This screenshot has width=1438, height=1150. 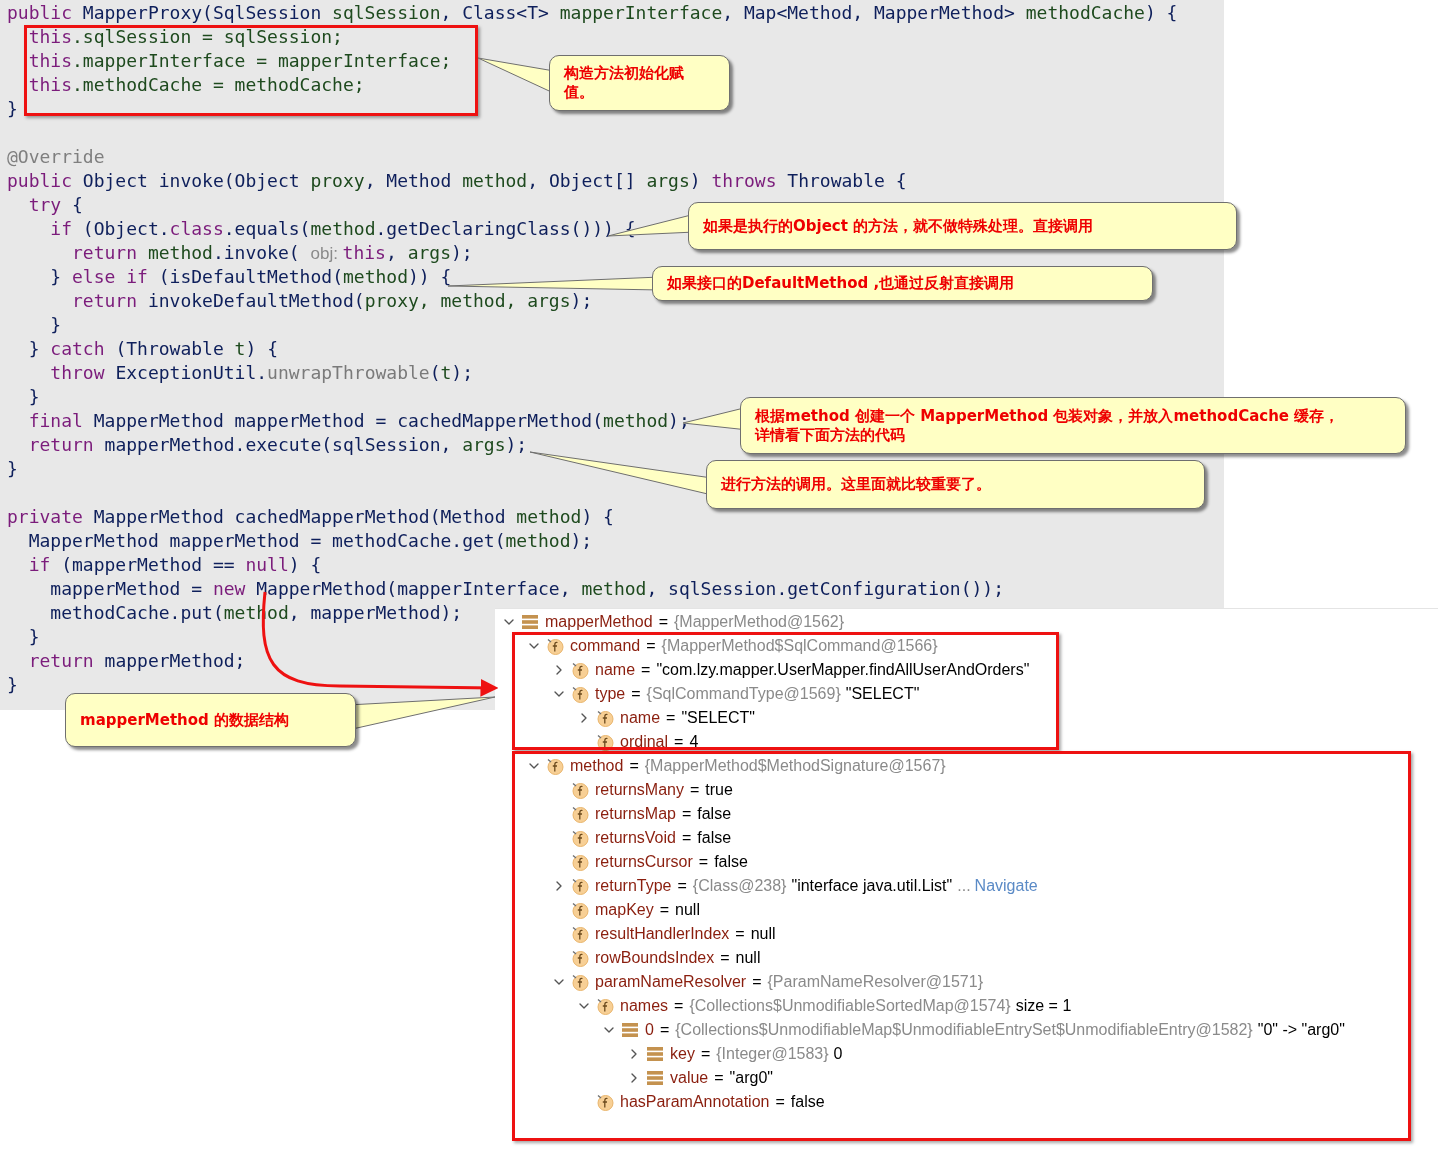 I want to click on object-reference: {Integer@1583}, so click(x=772, y=1054).